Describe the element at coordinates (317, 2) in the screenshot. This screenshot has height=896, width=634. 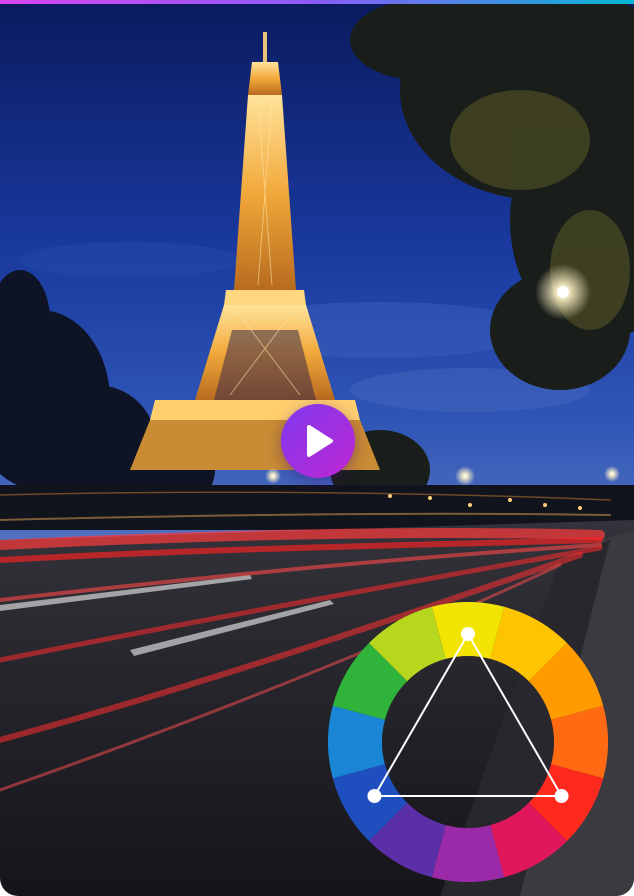
I see `accent-top-bar` at that location.